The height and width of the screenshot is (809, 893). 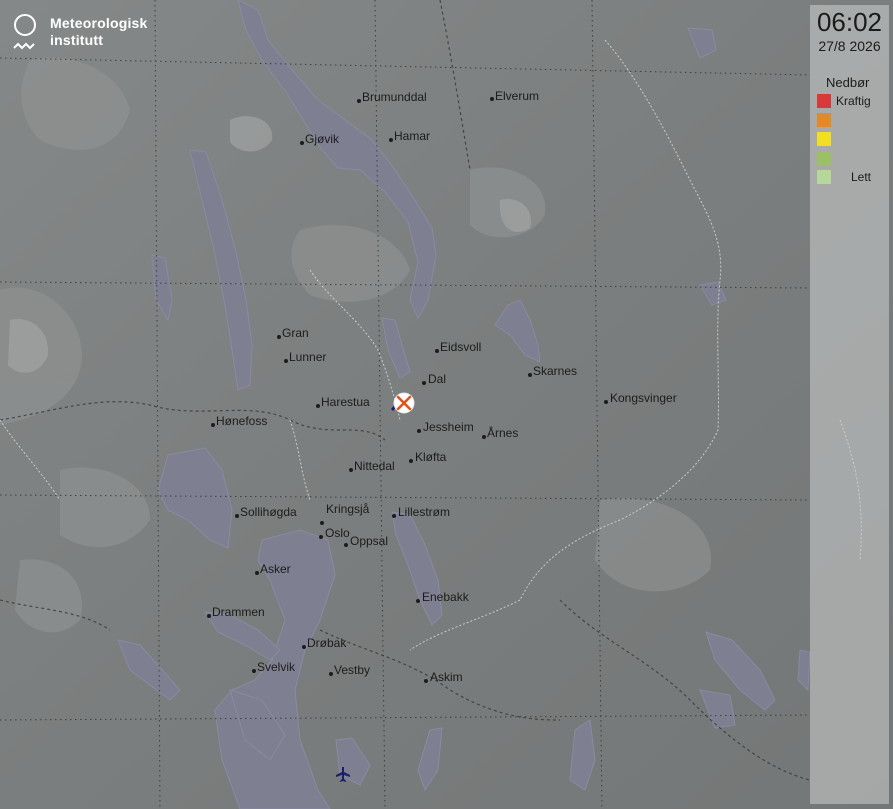 I want to click on close-circle-icon, so click(x=404, y=403).